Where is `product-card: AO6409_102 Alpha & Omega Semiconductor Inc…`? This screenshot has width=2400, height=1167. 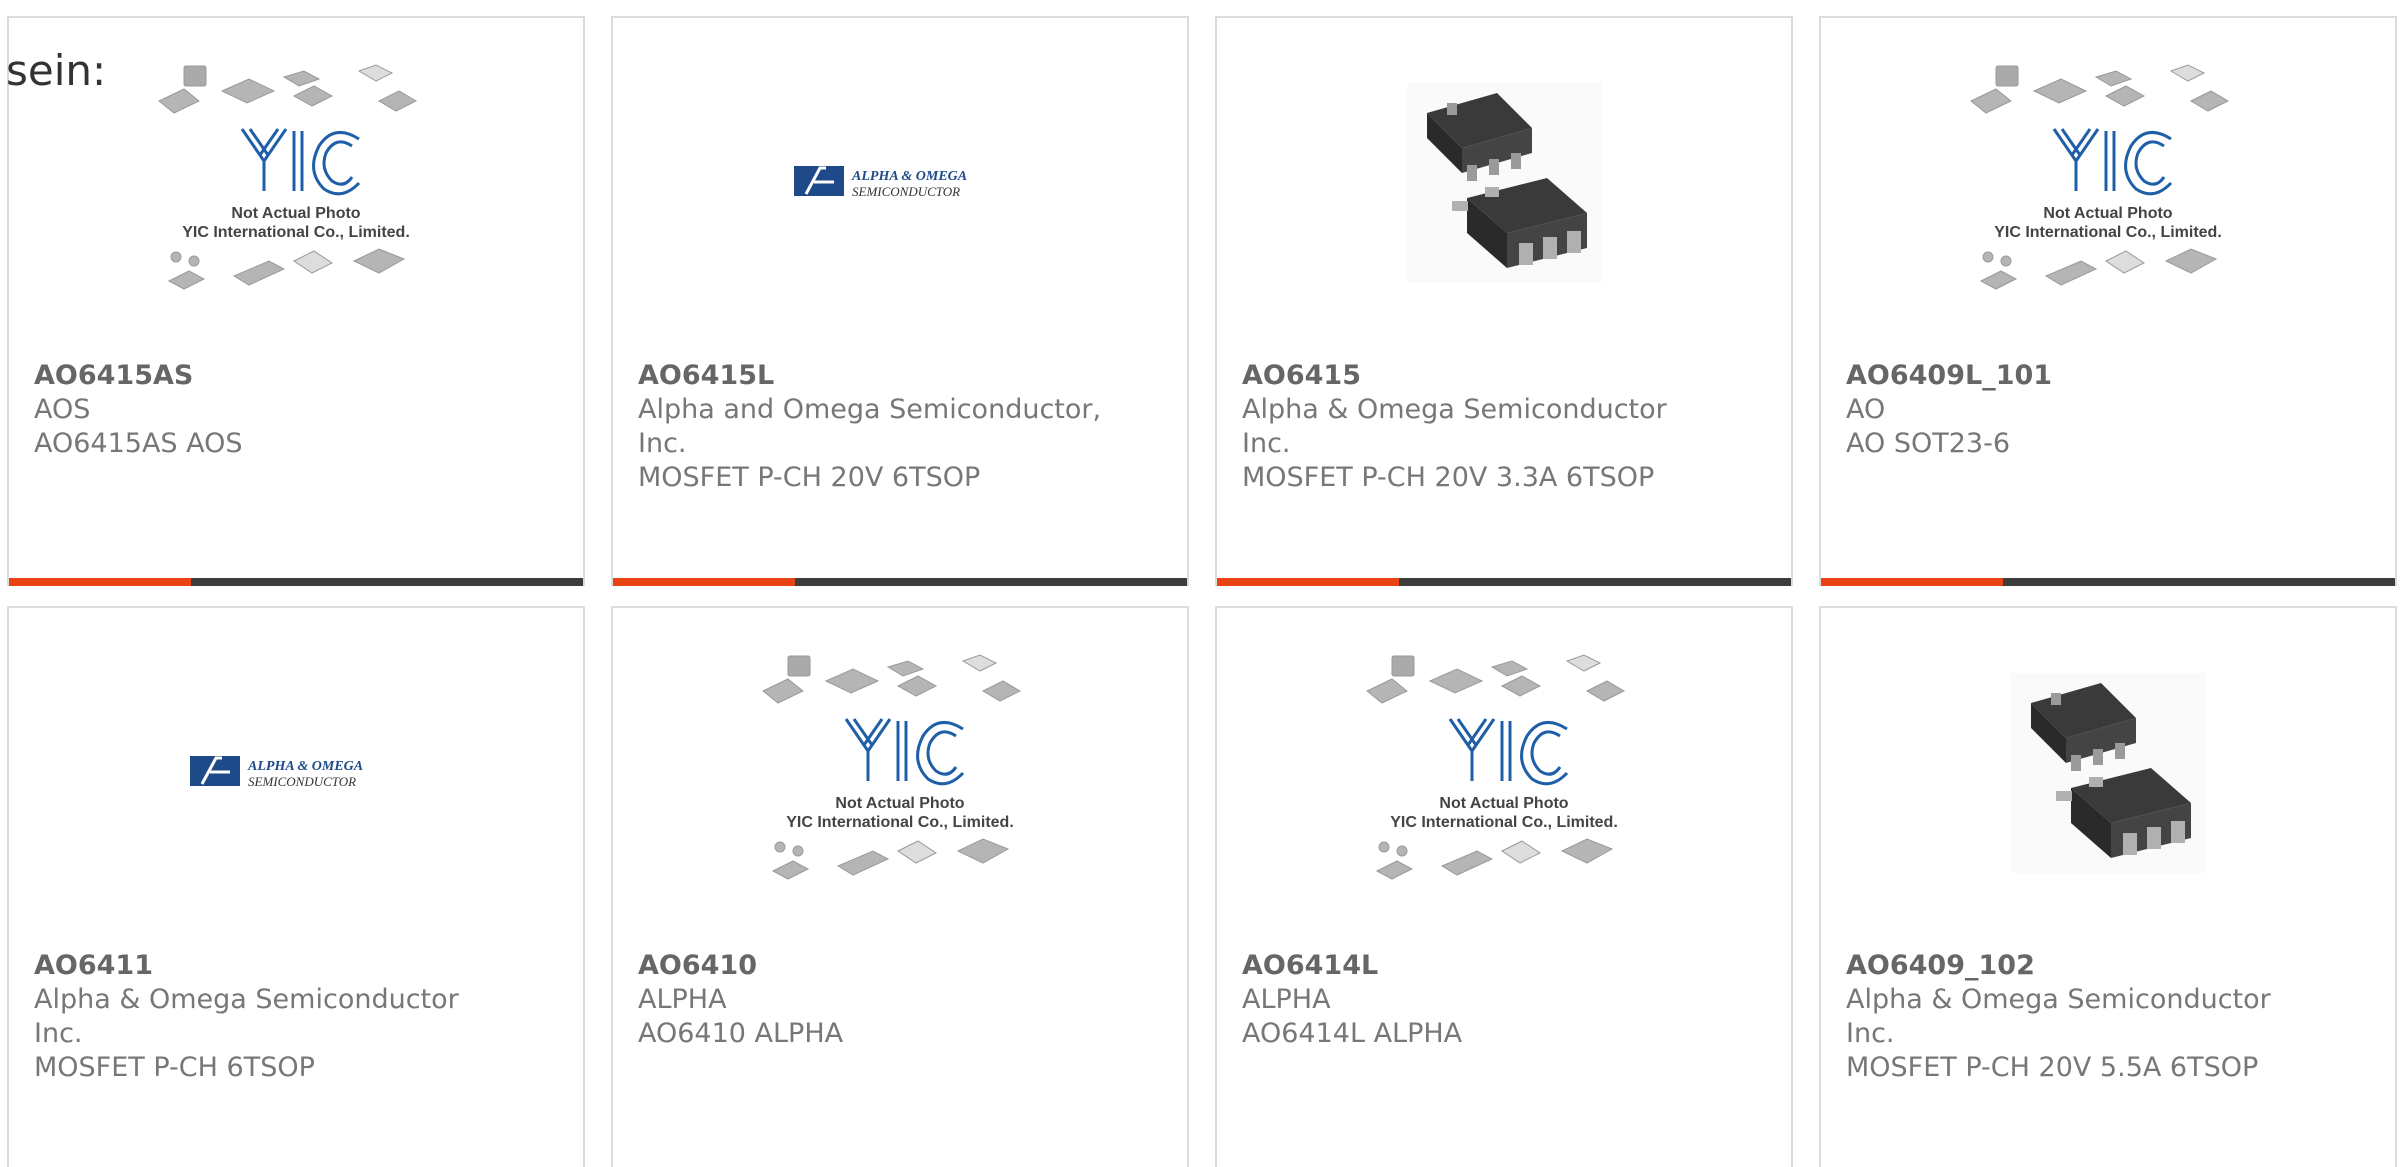 product-card: AO6409_102 Alpha & Omega Semiconductor Inc… is located at coordinates (2108, 886).